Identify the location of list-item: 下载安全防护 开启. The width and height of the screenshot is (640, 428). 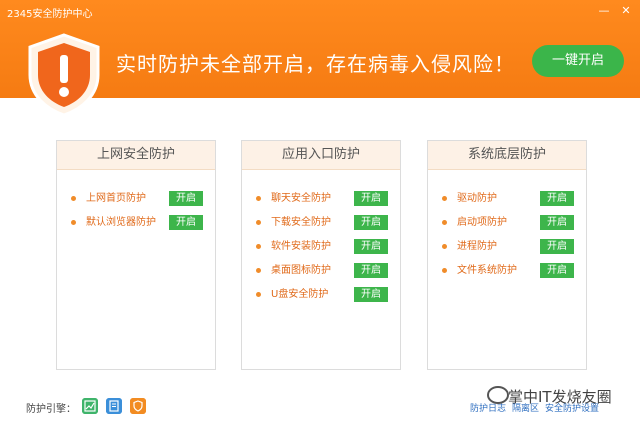
(321, 223).